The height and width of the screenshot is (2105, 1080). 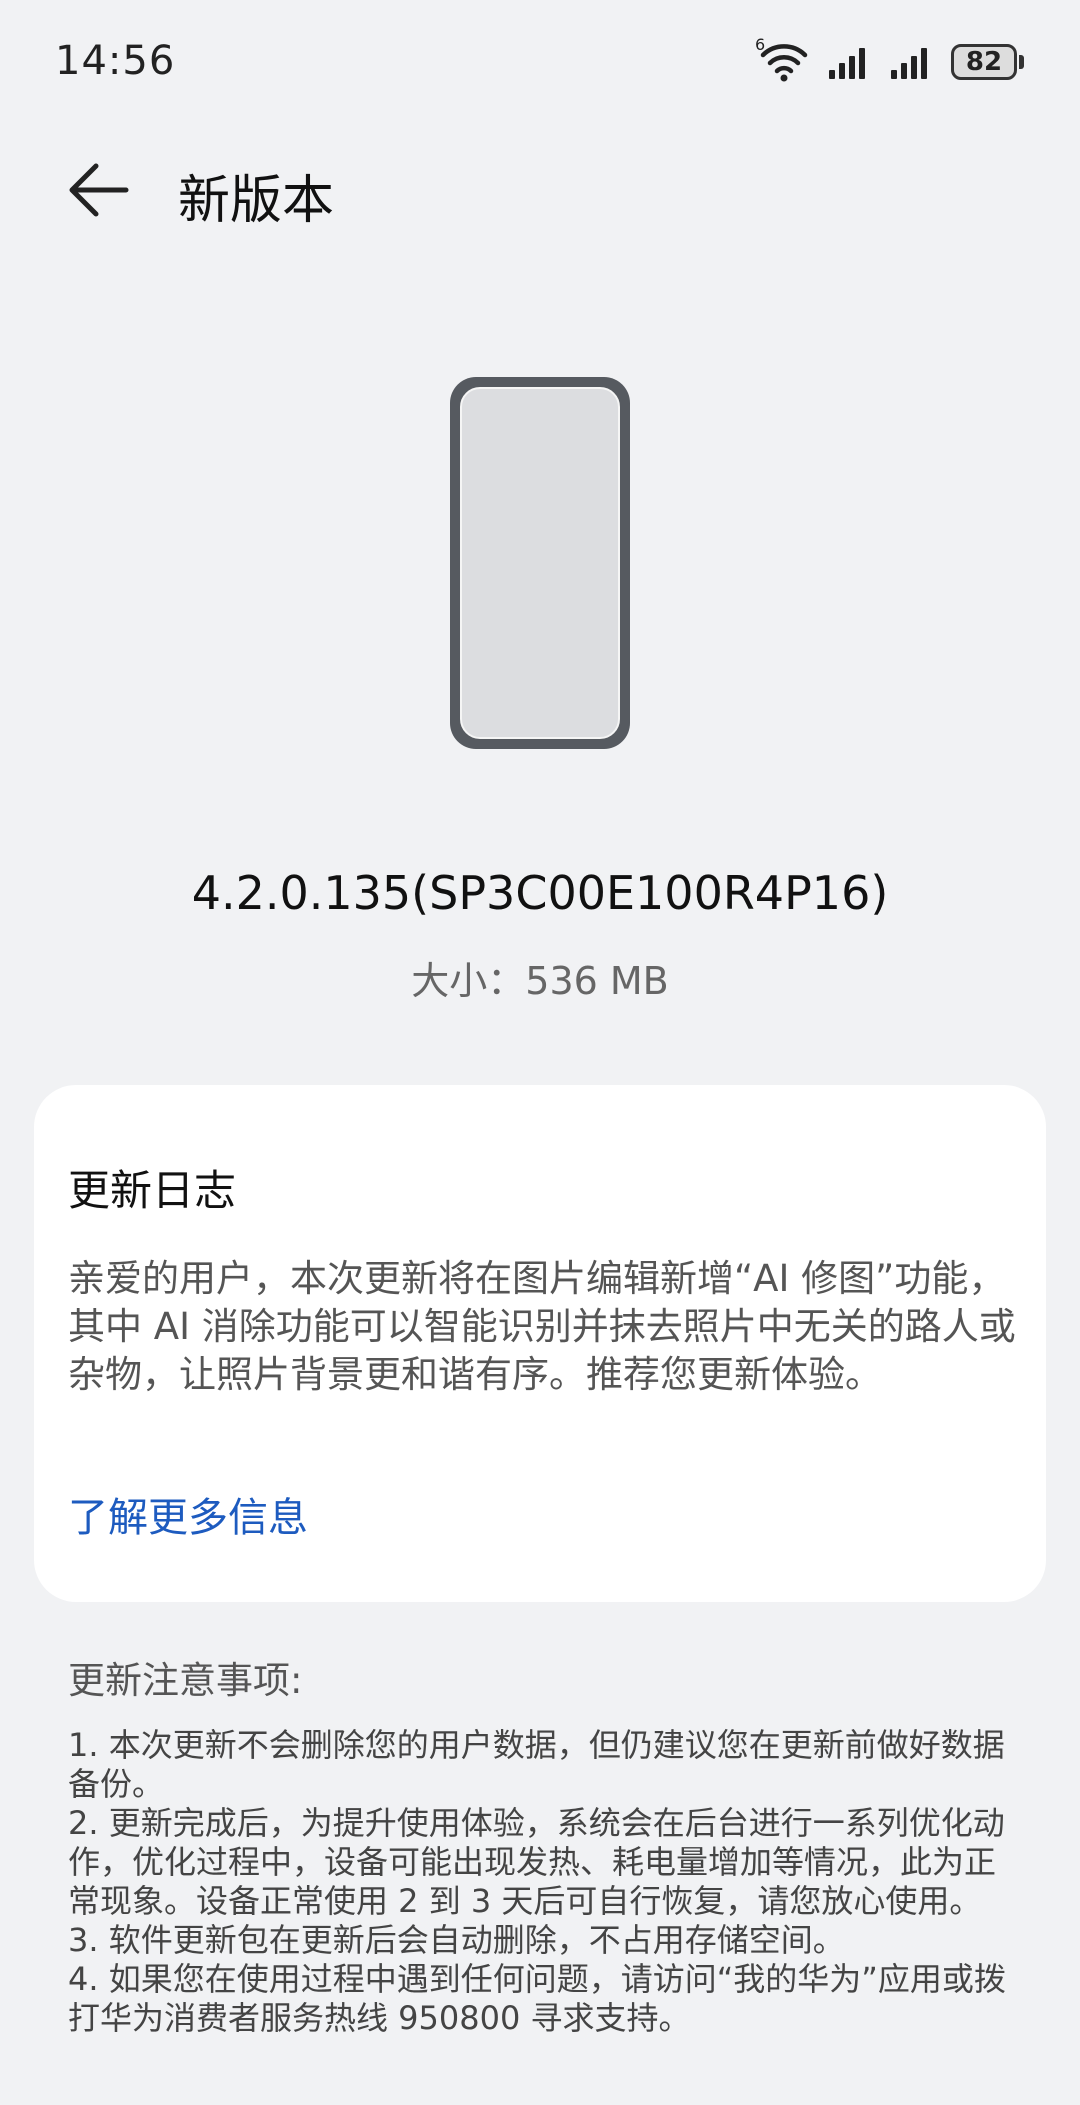 I want to click on changelog-title: 更新日志, so click(x=152, y=1190).